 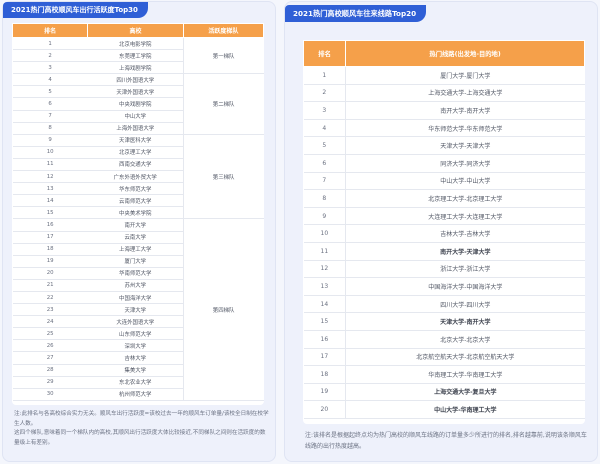 I want to click on route-cell: 华东师范大学-华东师范大学, so click(x=465, y=128).